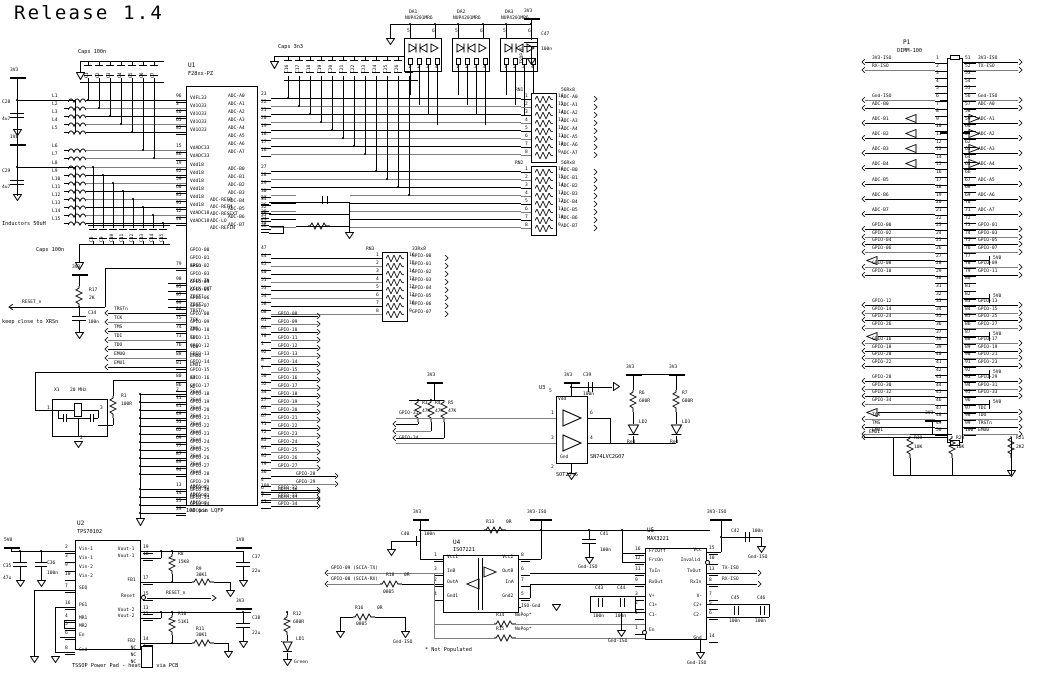 The height and width of the screenshot is (679, 1046). What do you see at coordinates (568, 163) in the screenshot?
I see `rn-val: 56Rx8` at bounding box center [568, 163].